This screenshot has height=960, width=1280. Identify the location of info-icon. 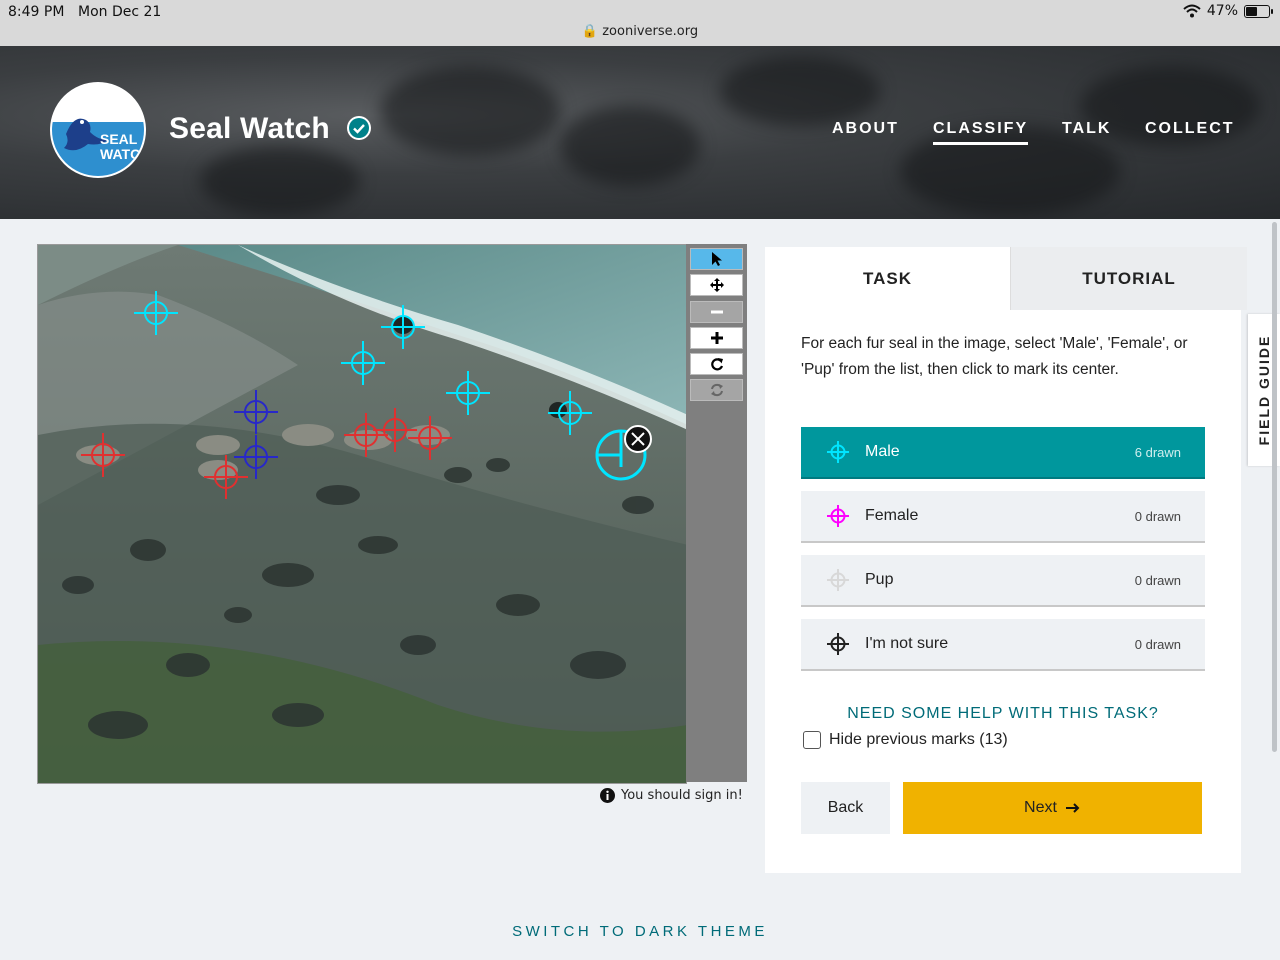
(607, 795).